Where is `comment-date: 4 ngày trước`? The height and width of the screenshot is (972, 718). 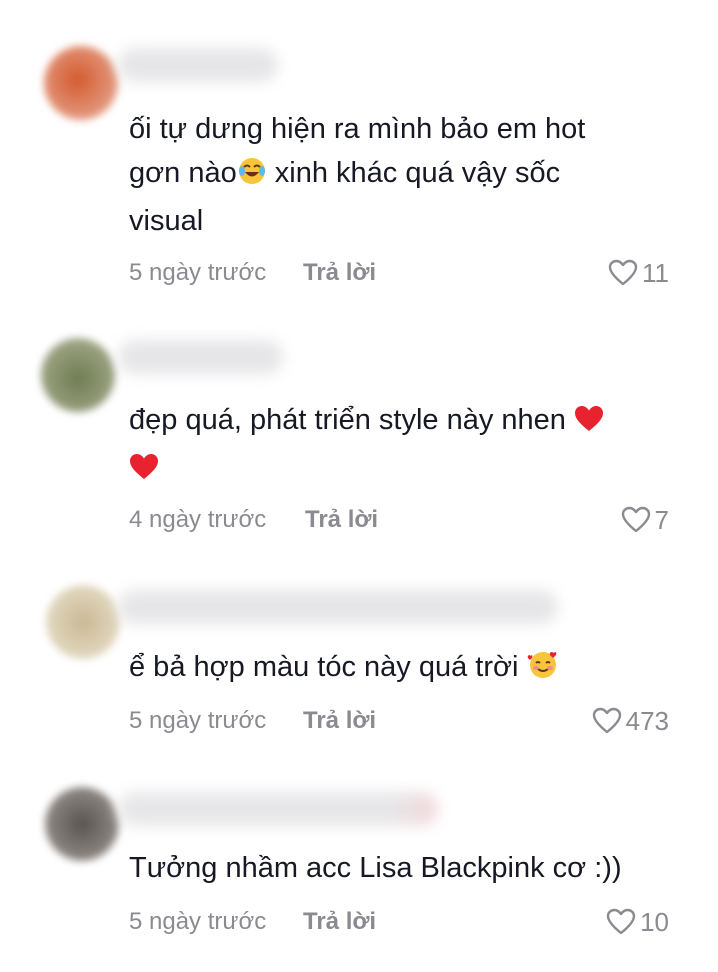 comment-date: 4 ngày trước is located at coordinates (198, 519).